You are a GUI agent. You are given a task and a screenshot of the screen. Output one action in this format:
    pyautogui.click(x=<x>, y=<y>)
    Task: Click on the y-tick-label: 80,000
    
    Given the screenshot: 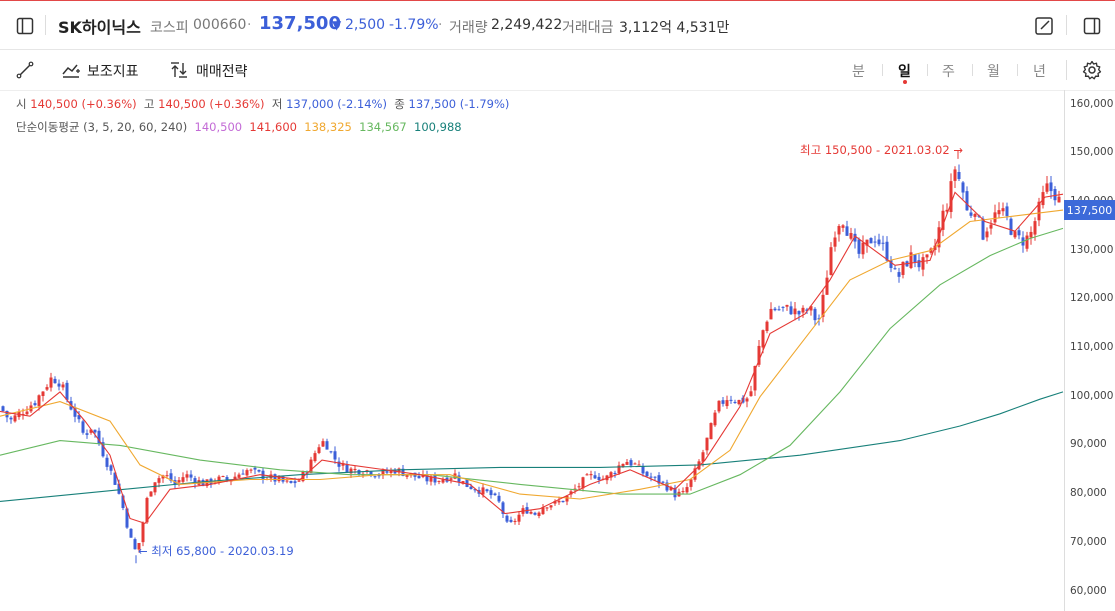 What is the action you would take?
    pyautogui.click(x=1088, y=493)
    